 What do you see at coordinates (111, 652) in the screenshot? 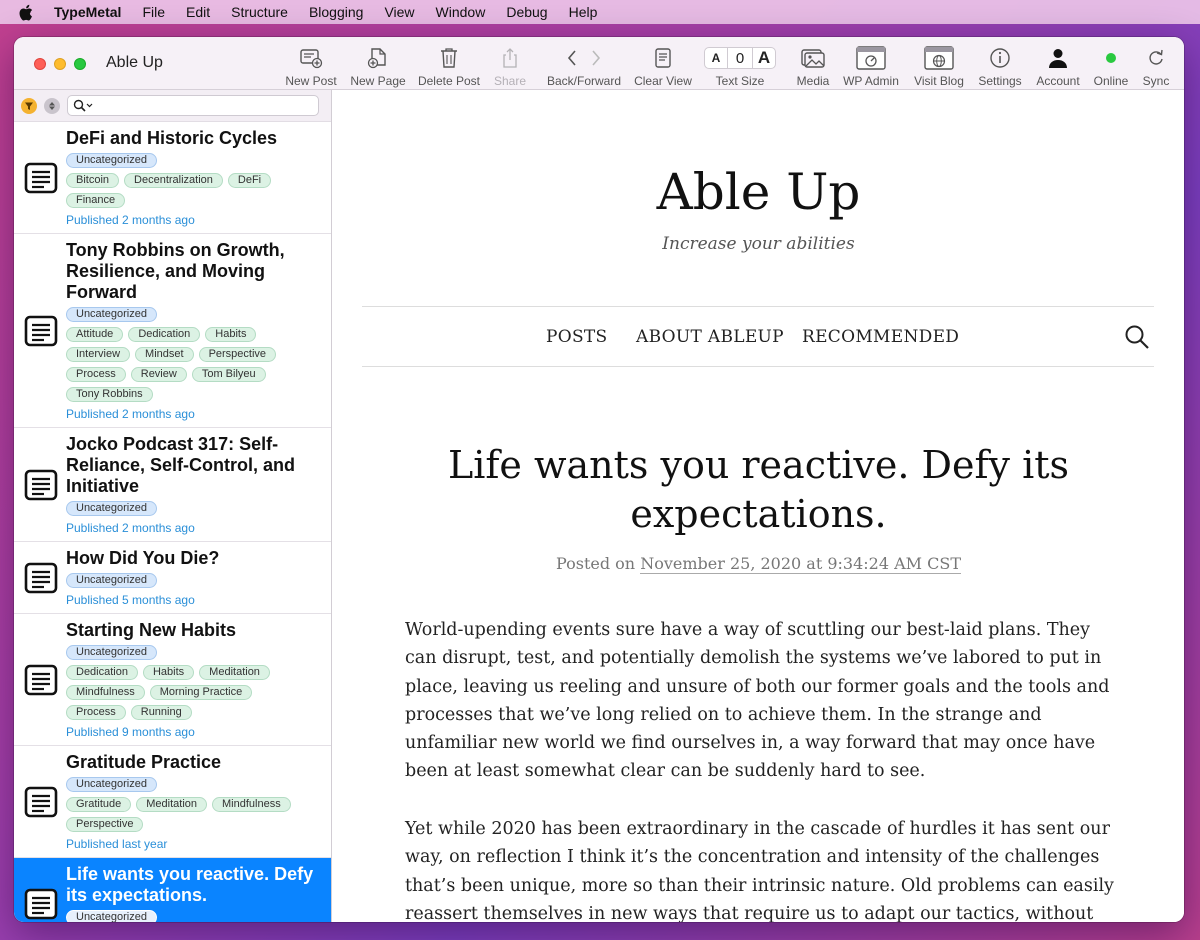
I see `category-tag: Uncategorized` at bounding box center [111, 652].